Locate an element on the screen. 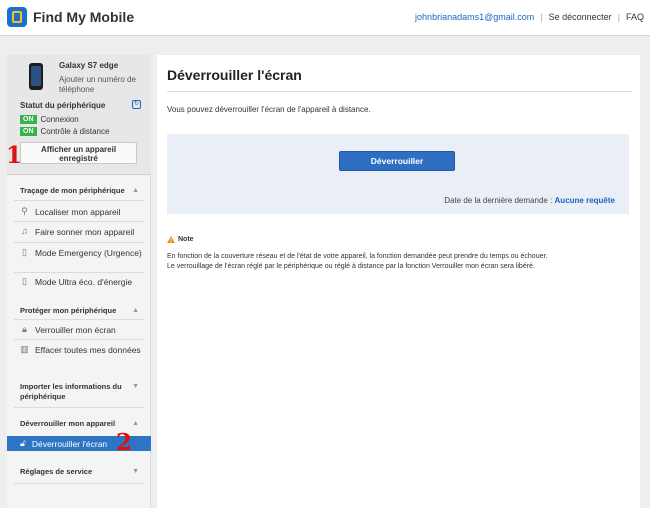  section-header-label: Traçage de mon périphérique is located at coordinates (72, 190).